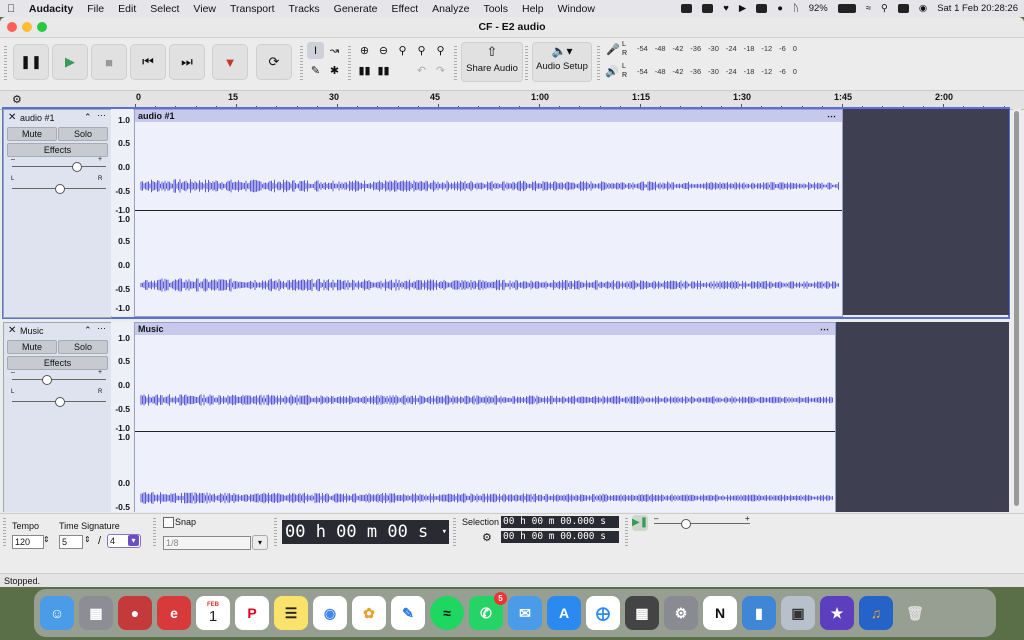  I want to click on spotify-icon: ≈, so click(447, 613).